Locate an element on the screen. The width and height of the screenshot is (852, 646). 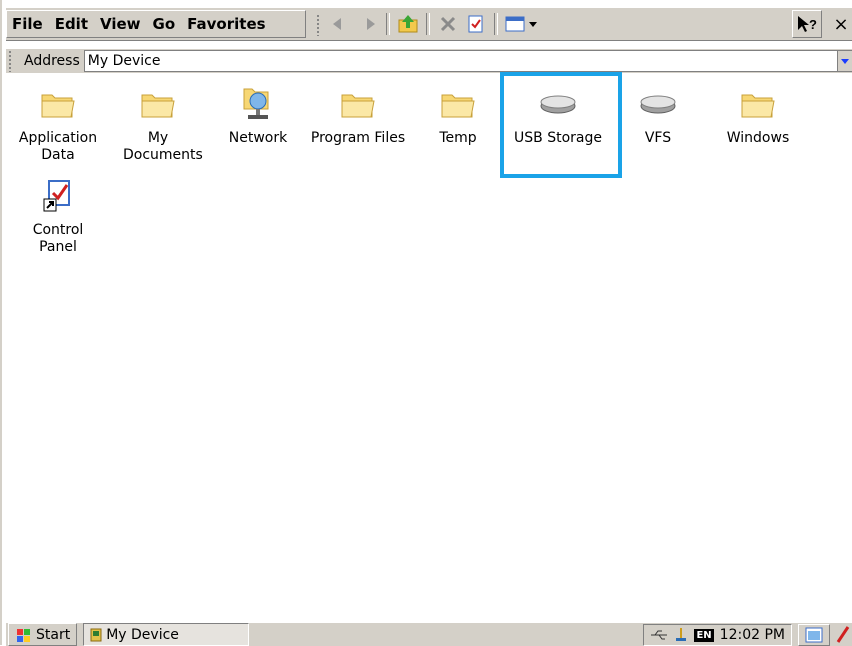
desktop-icon is located at coordinates (814, 635).